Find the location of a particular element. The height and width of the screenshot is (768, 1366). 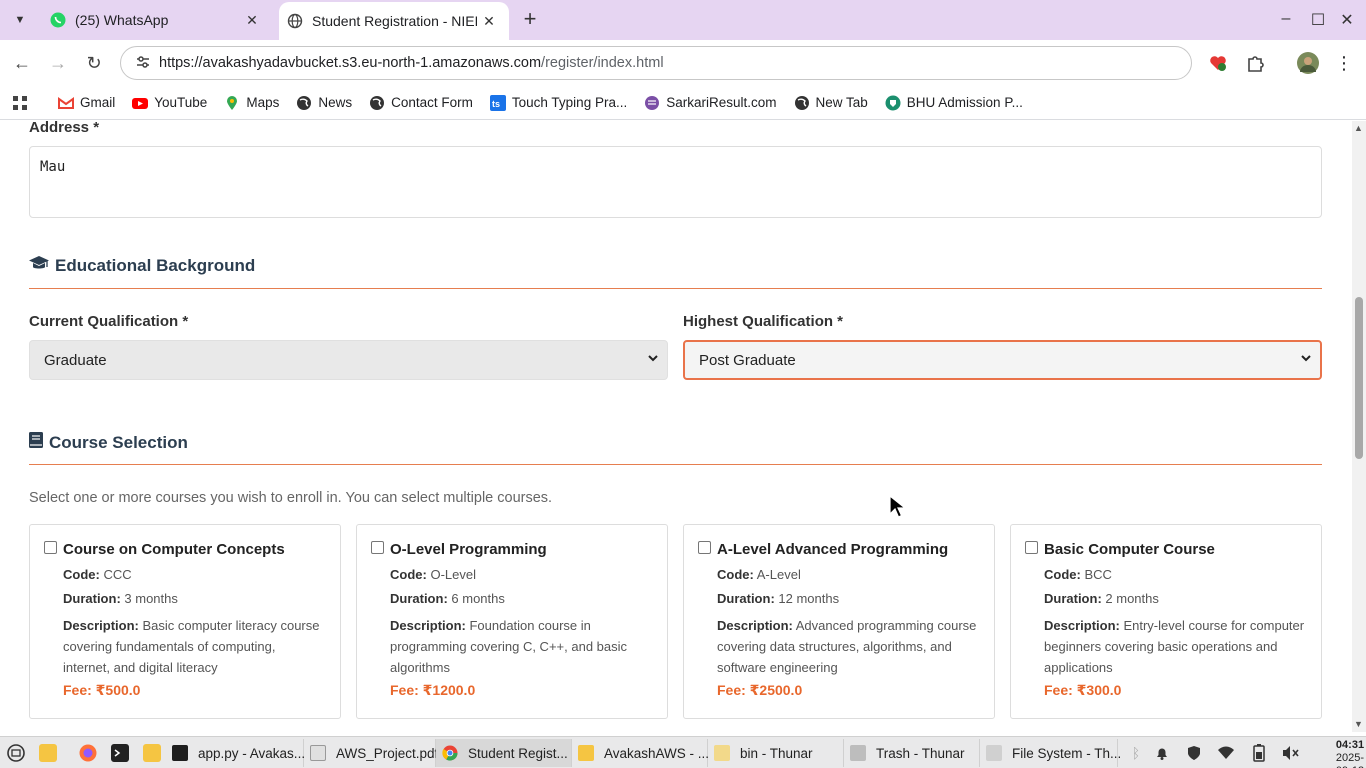

bookmark-contact-form: Contact Form is located at coordinates (421, 103).